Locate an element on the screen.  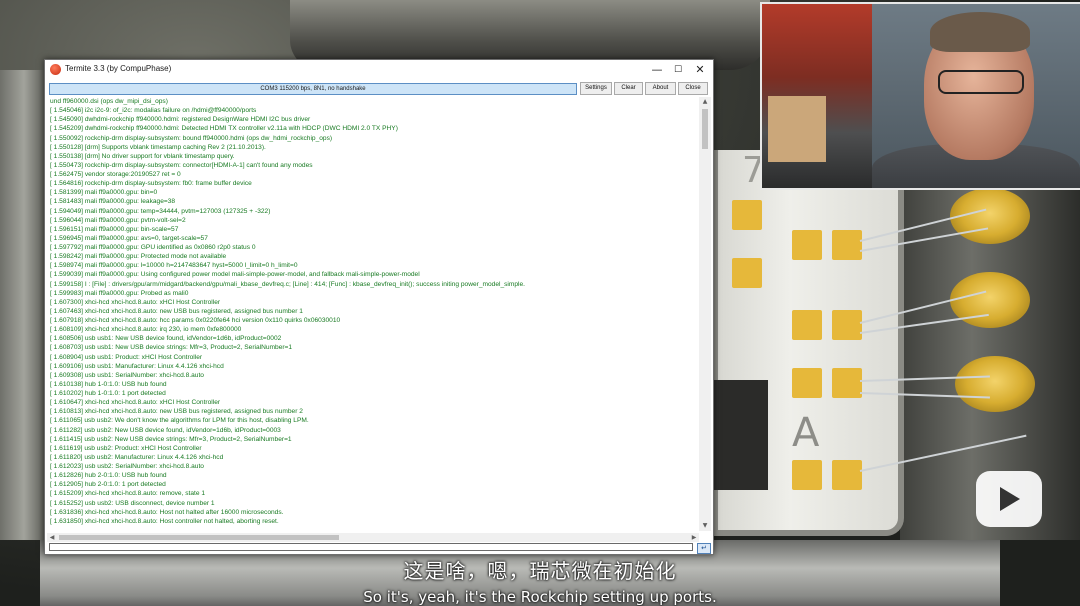
console-line: [ 1.610138] hub 1-0:1.0: USB hub found is located at coordinates (108, 384).